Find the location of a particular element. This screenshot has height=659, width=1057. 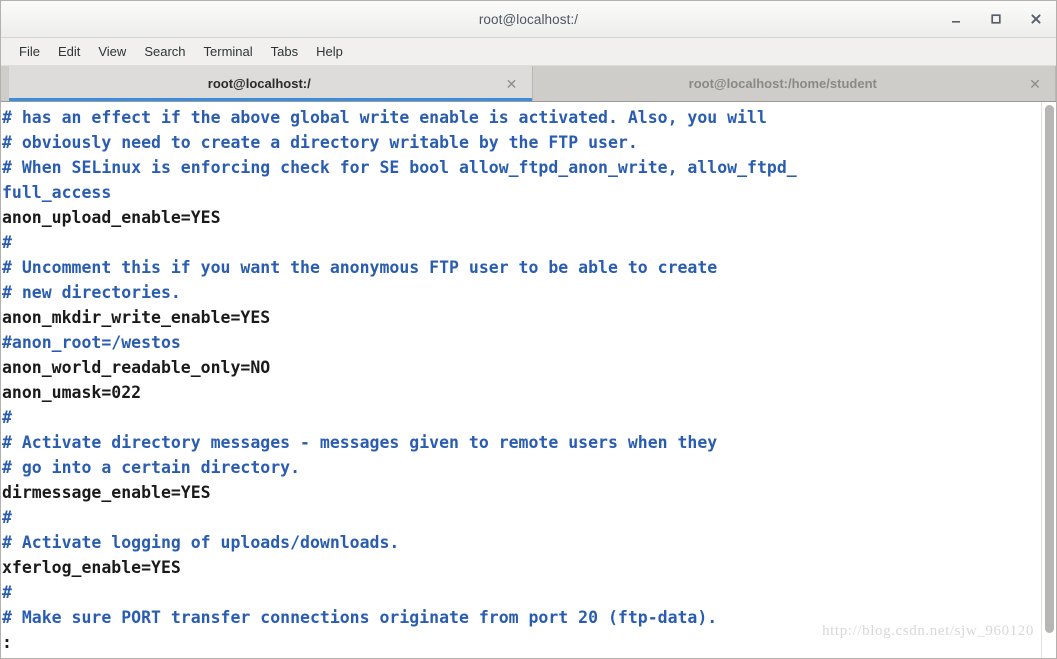

menu-item-help: Help is located at coordinates (329, 51).